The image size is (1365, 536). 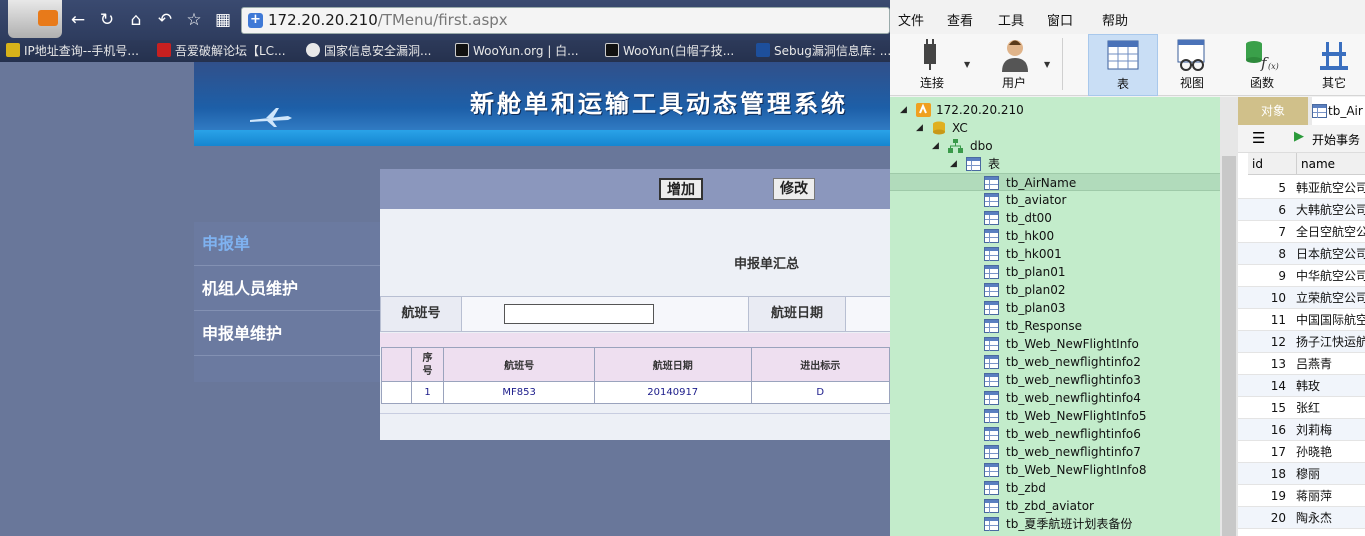 What do you see at coordinates (1055, 470) in the screenshot?
I see `tree-table-item: tb_Web_NewFlightInfo8` at bounding box center [1055, 470].